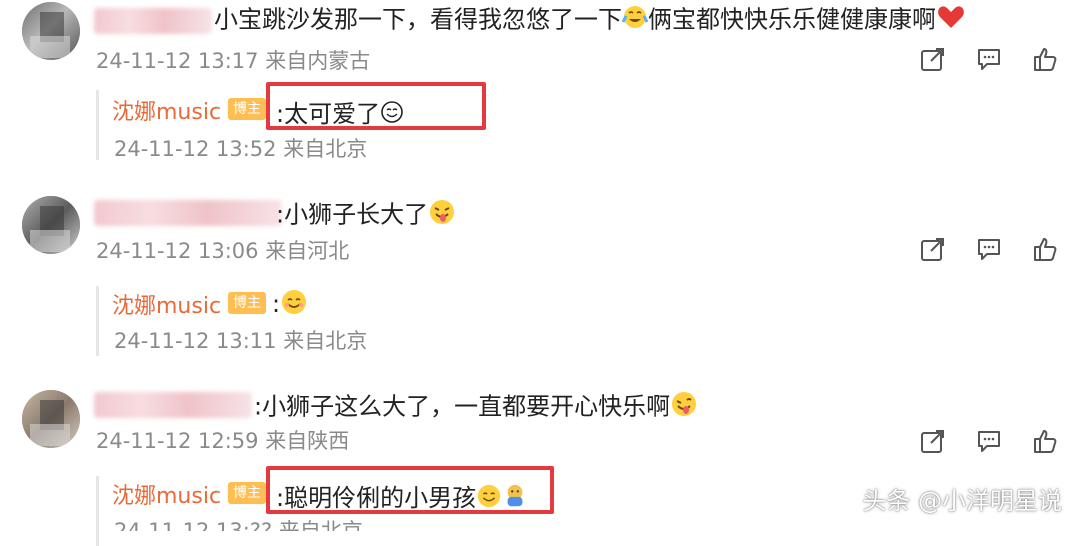 This screenshot has width=1080, height=546. Describe the element at coordinates (951, 20) in the screenshot. I see `heart-icon` at that location.